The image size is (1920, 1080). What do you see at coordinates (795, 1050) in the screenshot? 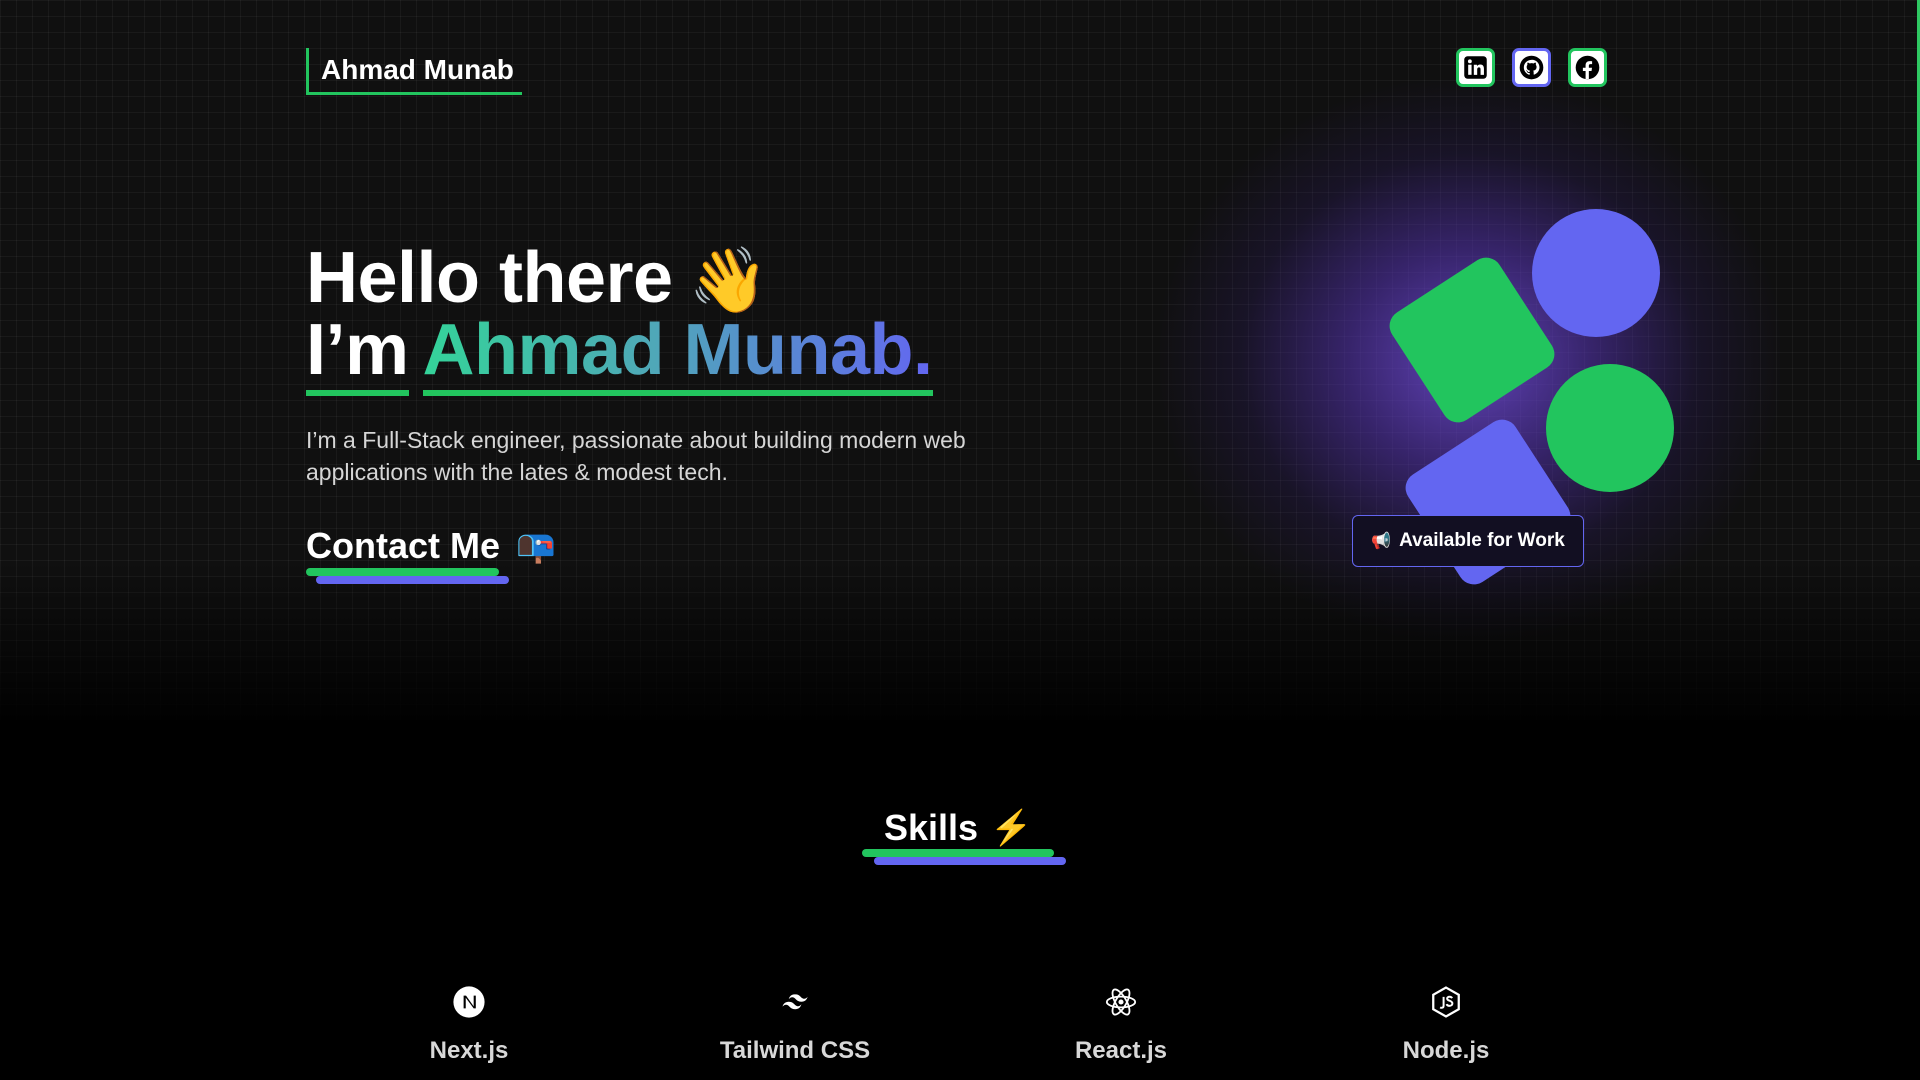
I see `skill-label: Tailwind CSS` at bounding box center [795, 1050].